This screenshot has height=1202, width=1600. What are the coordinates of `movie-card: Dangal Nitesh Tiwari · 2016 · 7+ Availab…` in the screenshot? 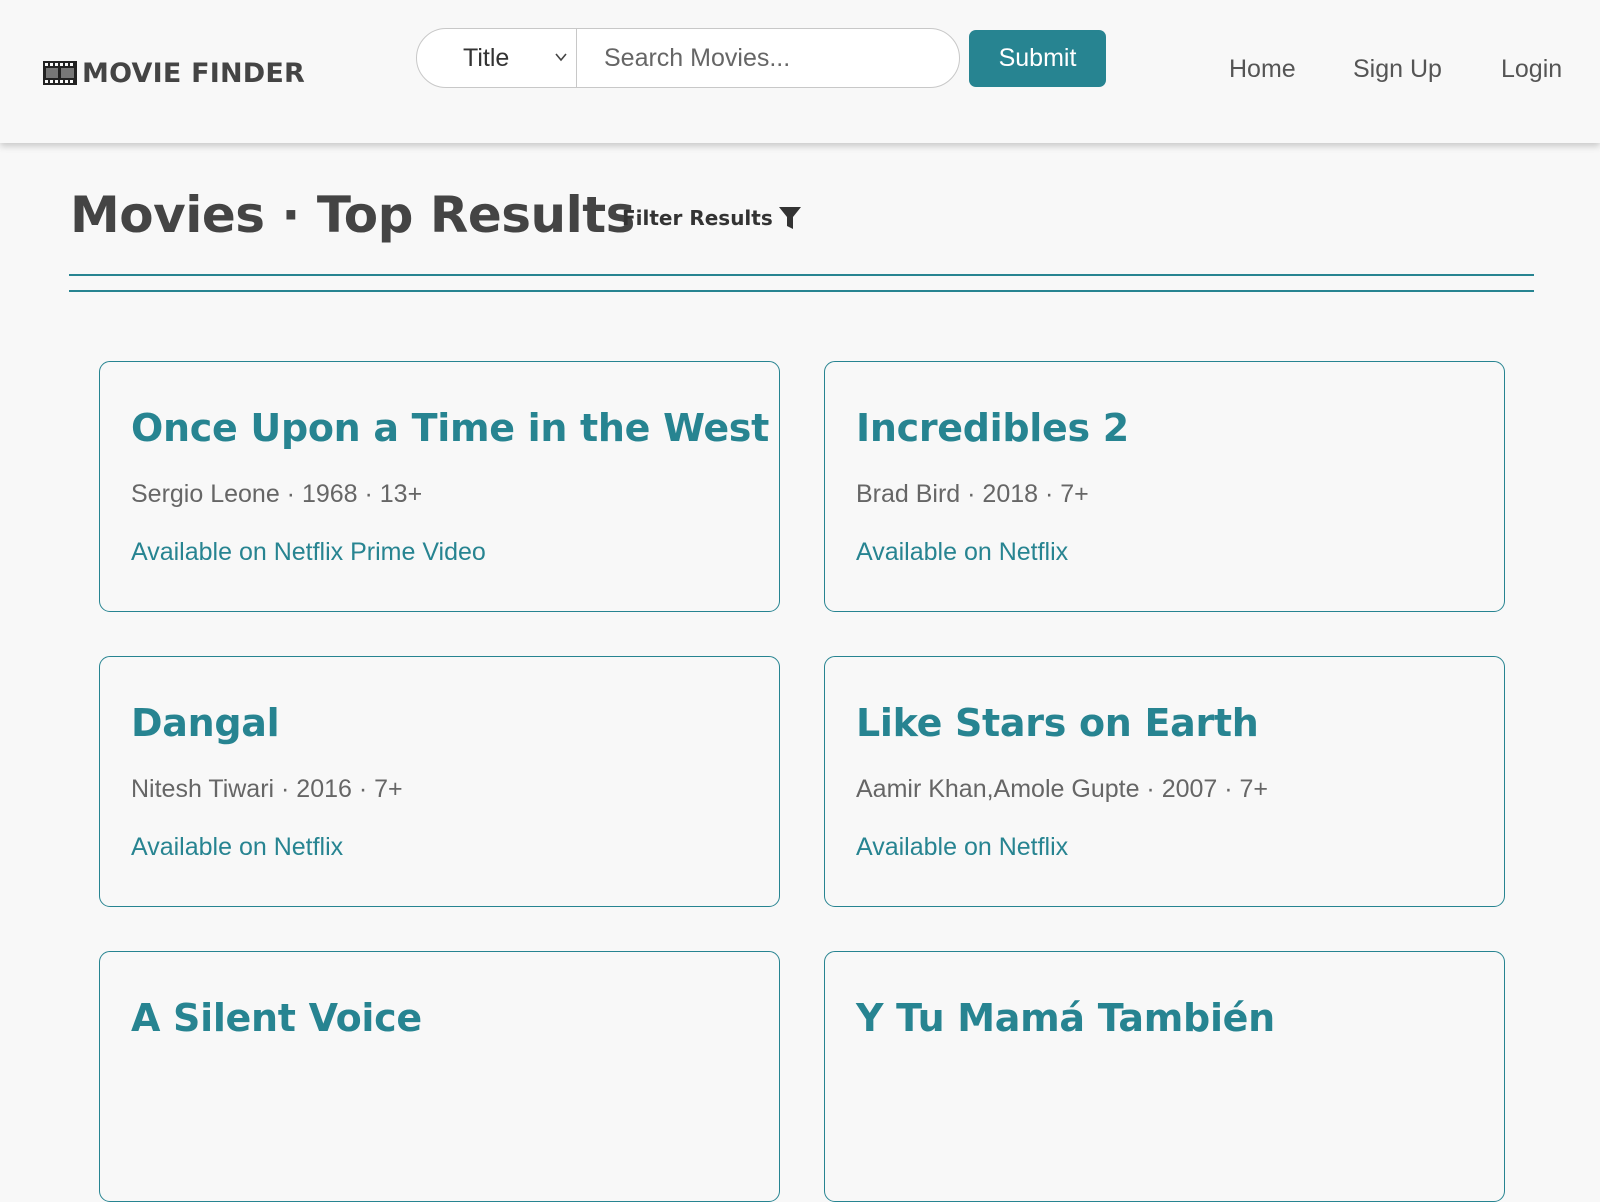 It's located at (439, 781).